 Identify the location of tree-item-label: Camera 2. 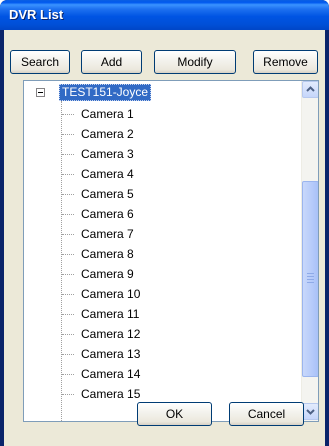
(107, 134).